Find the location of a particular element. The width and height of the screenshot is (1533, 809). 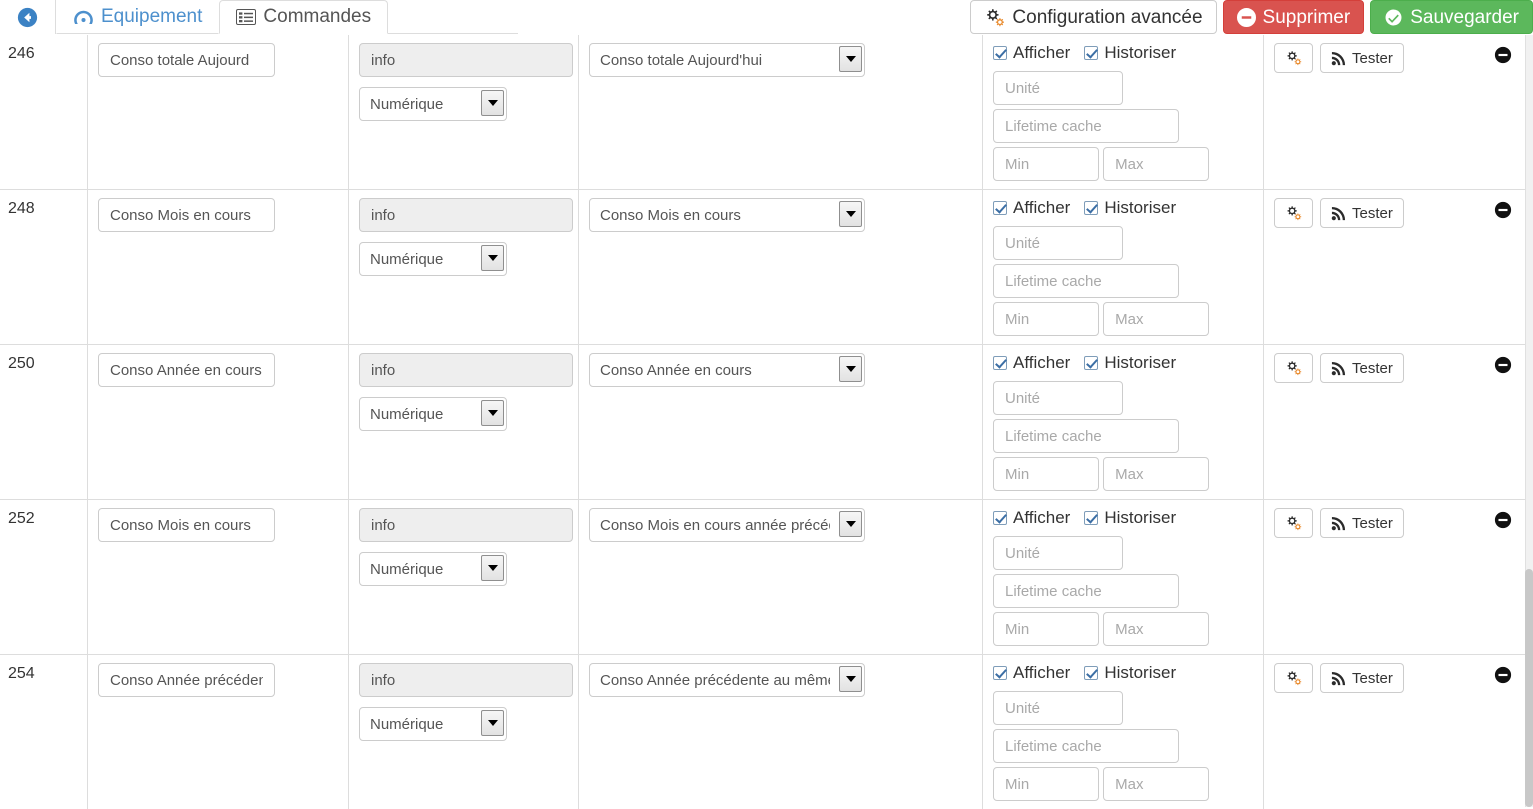

vertical-scrollbar-thumb is located at coordinates (1529, 688).